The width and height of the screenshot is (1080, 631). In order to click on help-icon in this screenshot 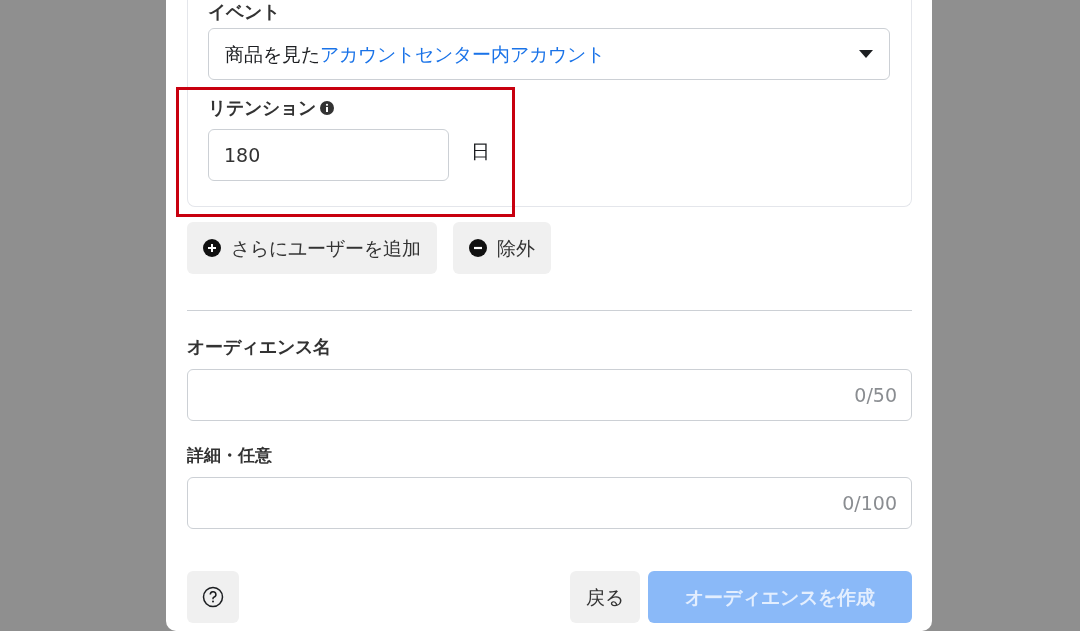, I will do `click(213, 597)`.